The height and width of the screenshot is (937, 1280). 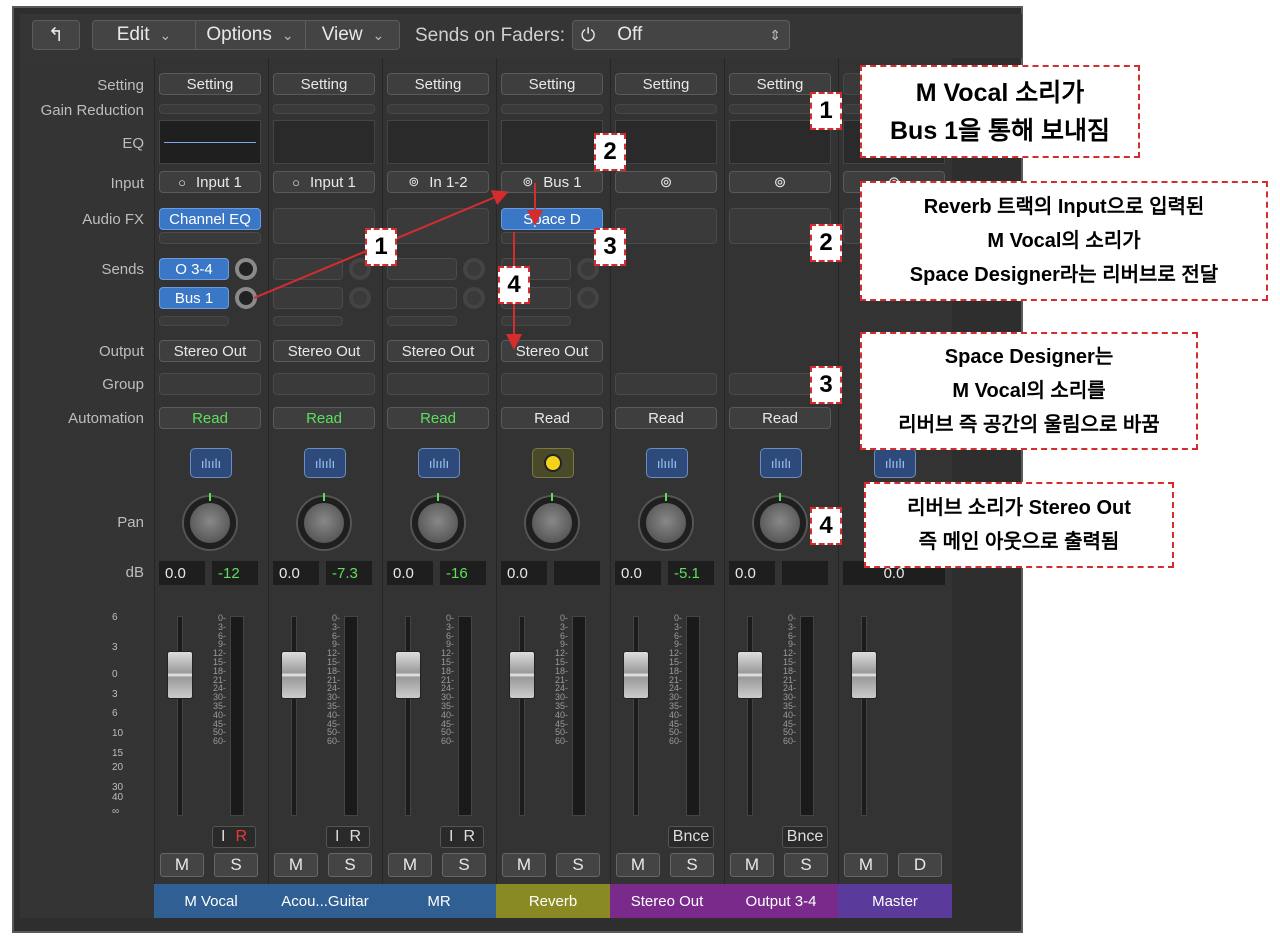 What do you see at coordinates (1000, 130) in the screenshot?
I see `annotation-1-line2: Bus 1을 통해 보내짐` at bounding box center [1000, 130].